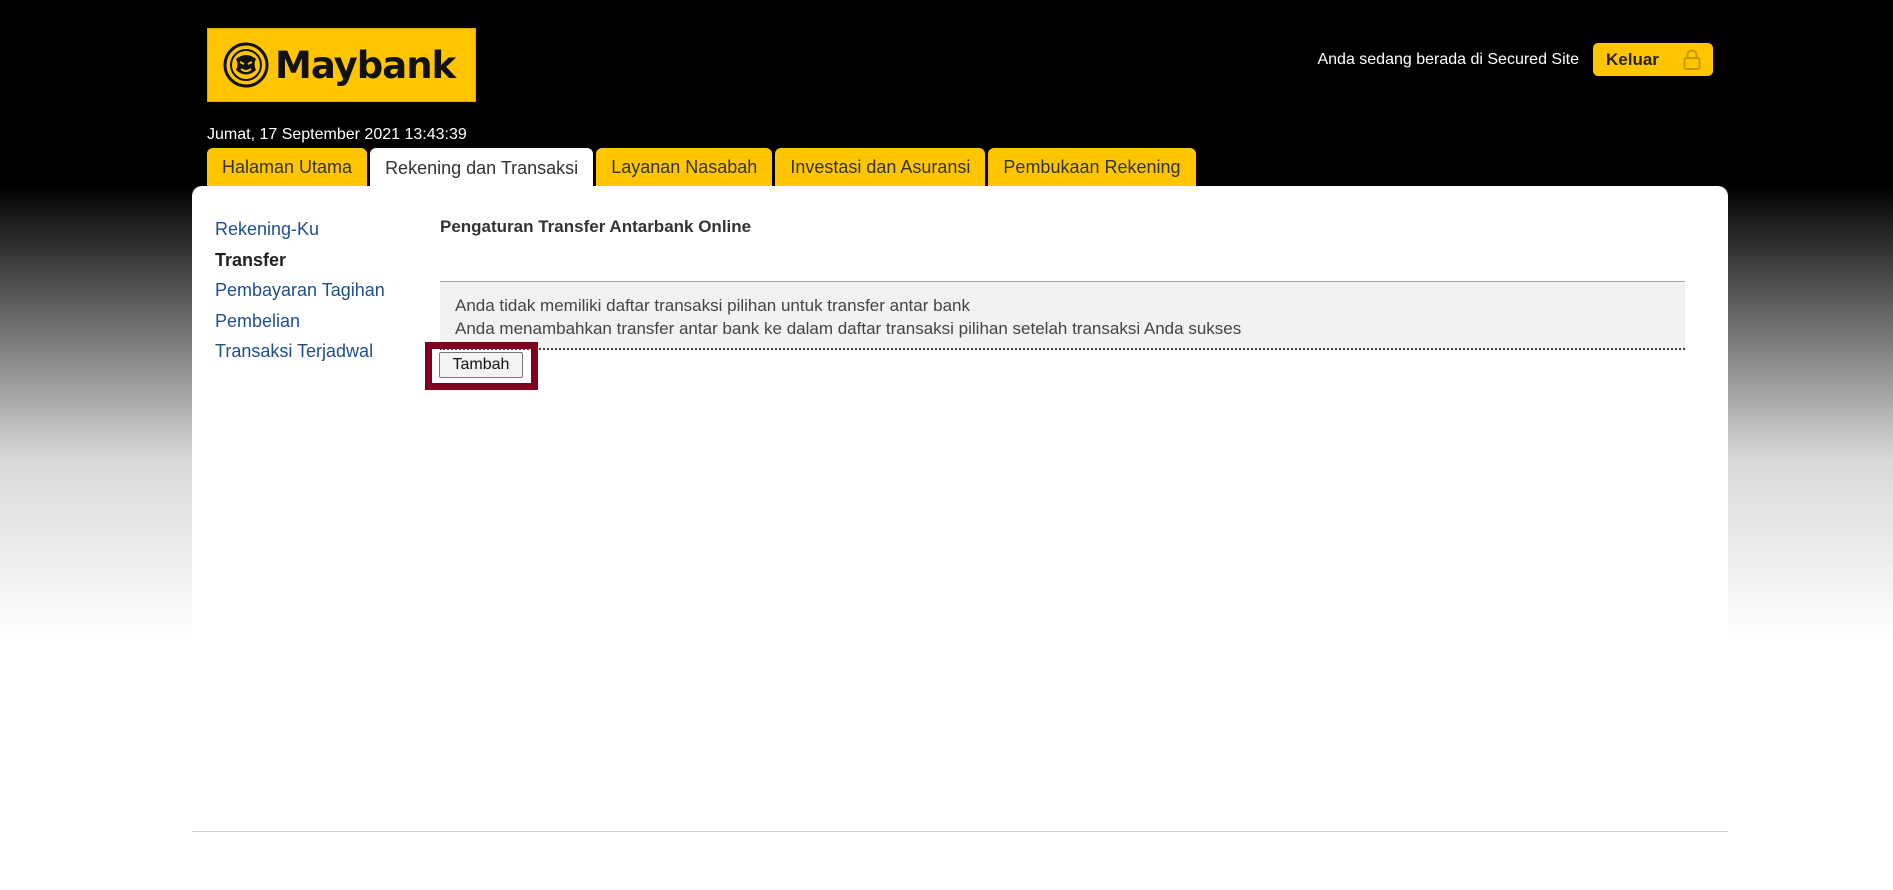  I want to click on tab-halaman-utama: Halaman Utama, so click(287, 167).